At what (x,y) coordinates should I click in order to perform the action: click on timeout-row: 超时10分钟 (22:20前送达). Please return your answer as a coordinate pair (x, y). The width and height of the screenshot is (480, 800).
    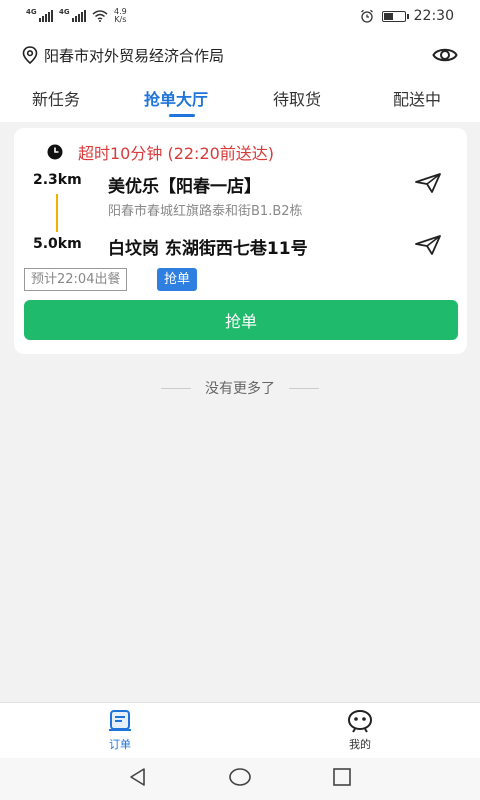
    Looking at the image, I should click on (160, 152).